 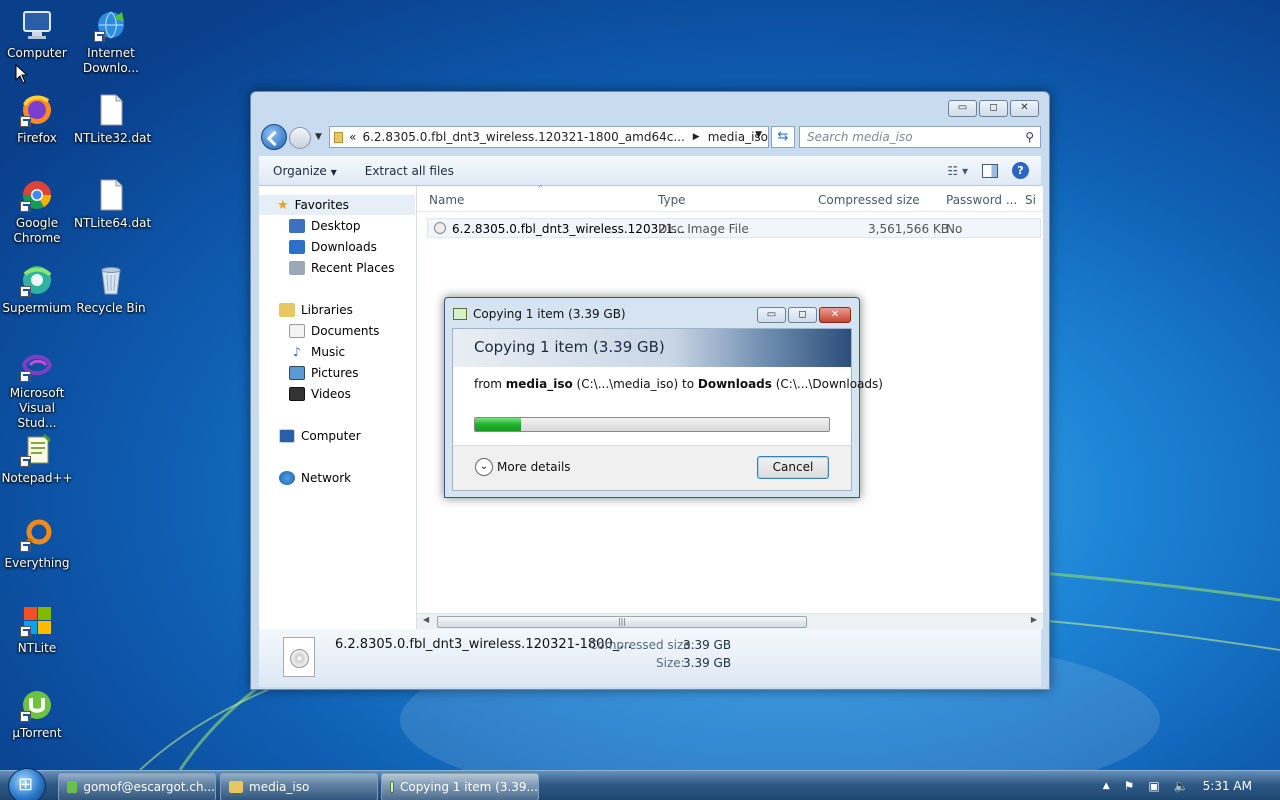 I want to click on volume-muted-icon: 🔈, so click(x=1181, y=786).